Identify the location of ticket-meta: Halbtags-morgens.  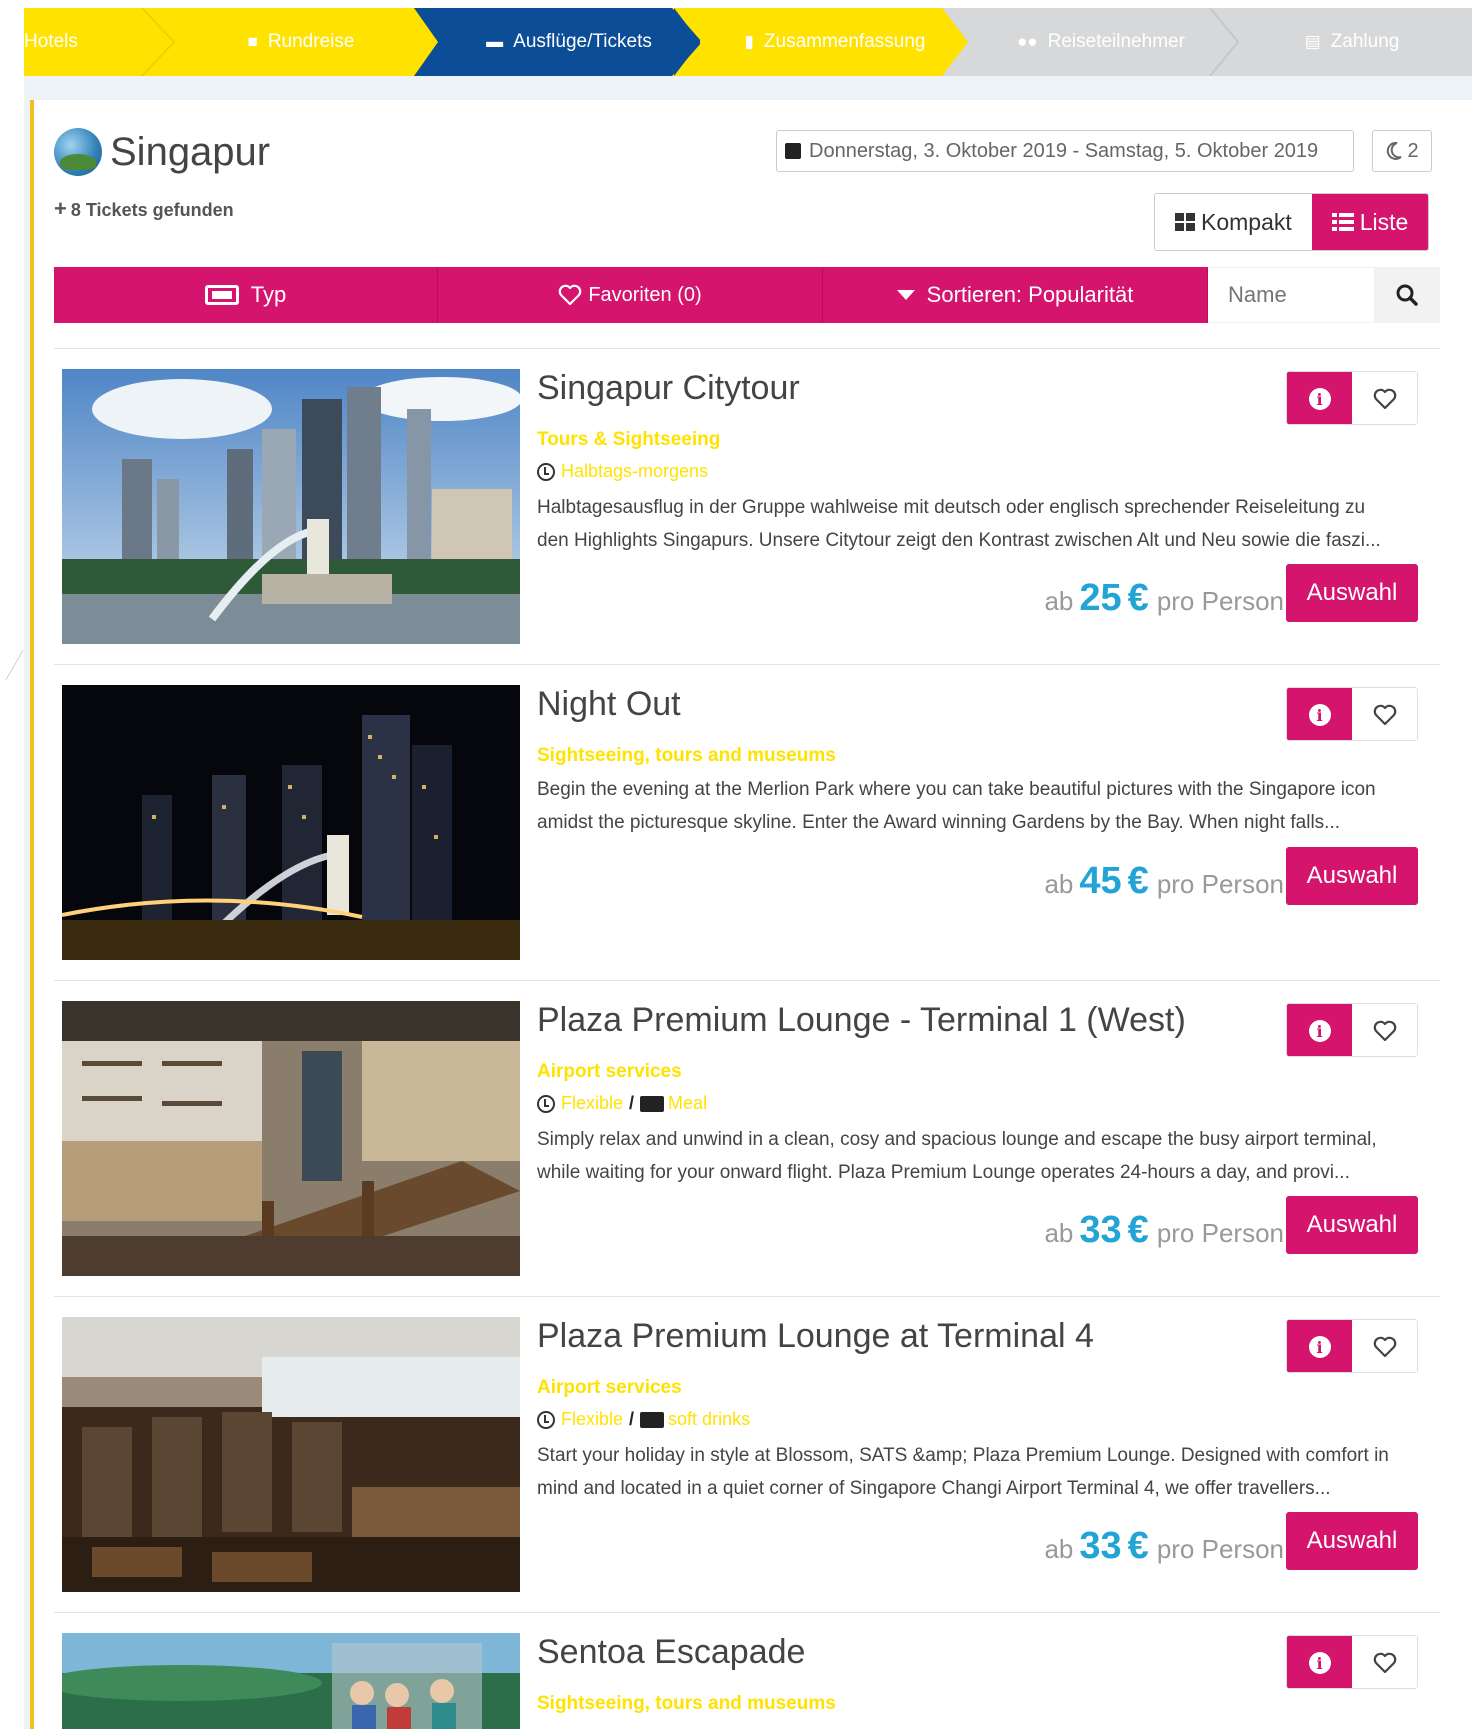
(622, 471).